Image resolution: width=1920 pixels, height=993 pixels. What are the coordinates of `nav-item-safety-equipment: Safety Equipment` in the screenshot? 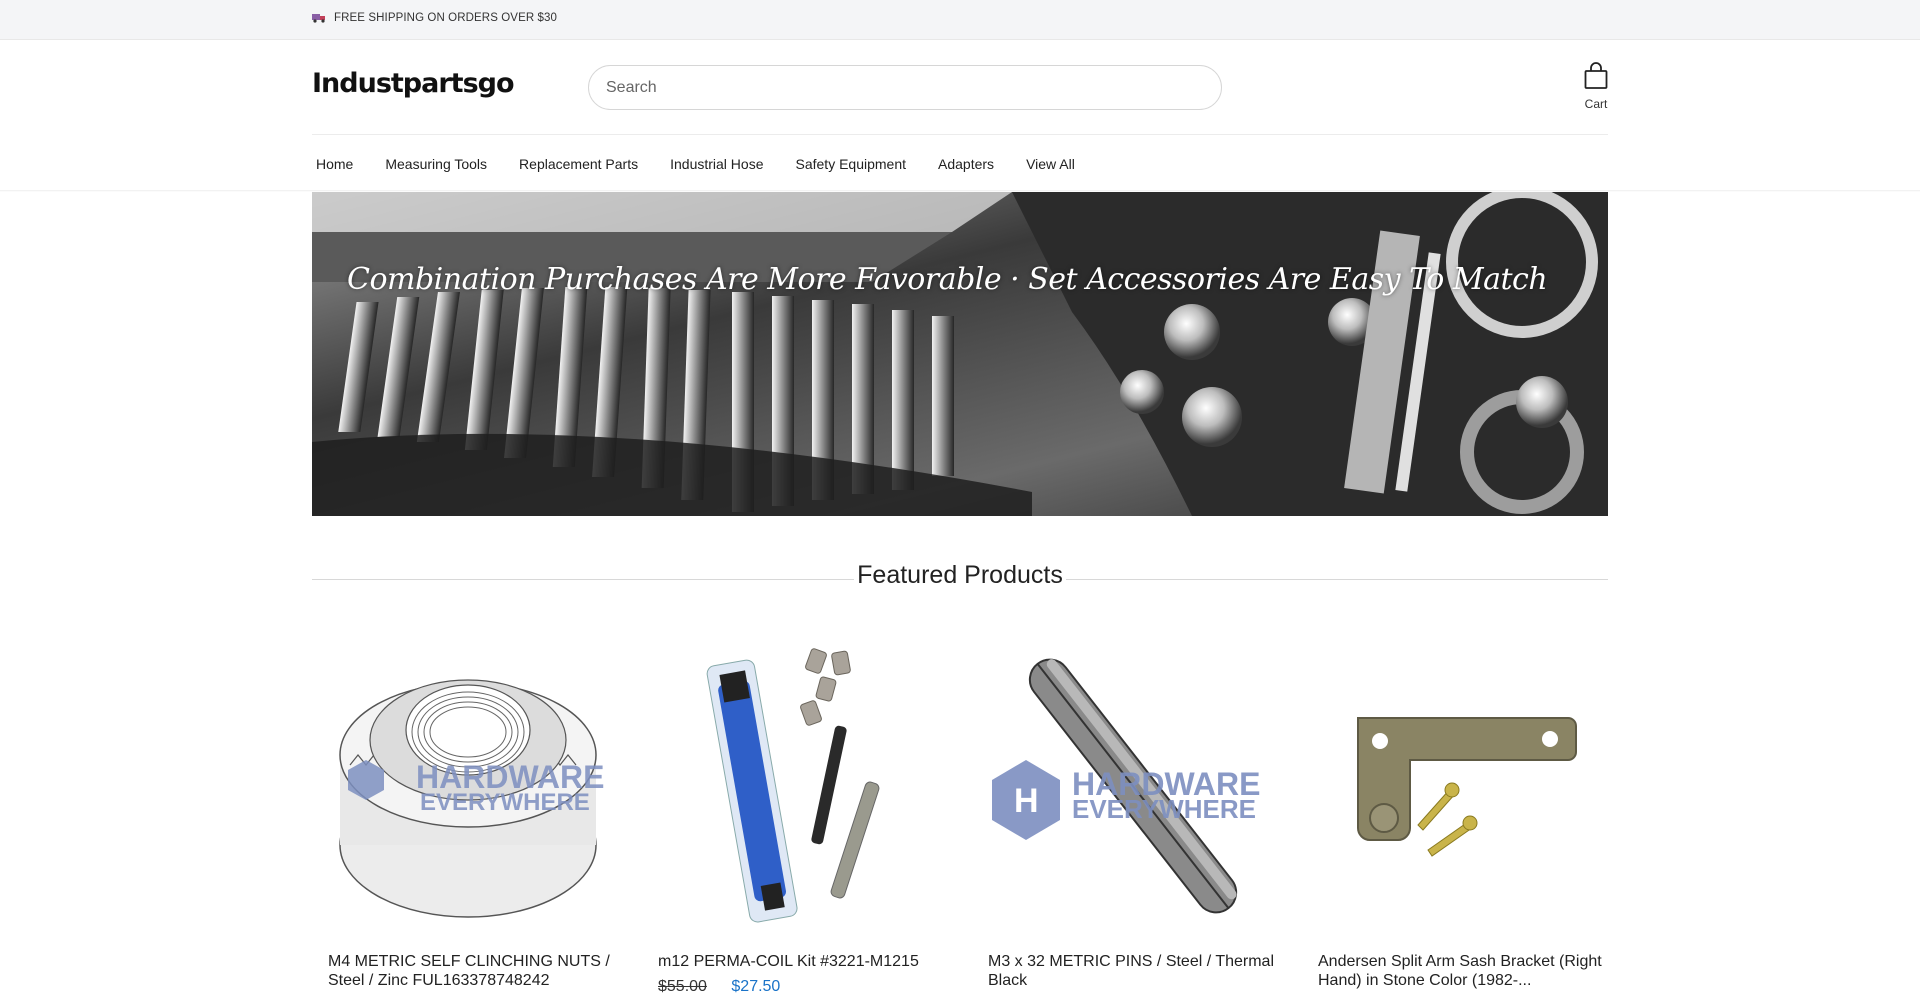 It's located at (851, 164).